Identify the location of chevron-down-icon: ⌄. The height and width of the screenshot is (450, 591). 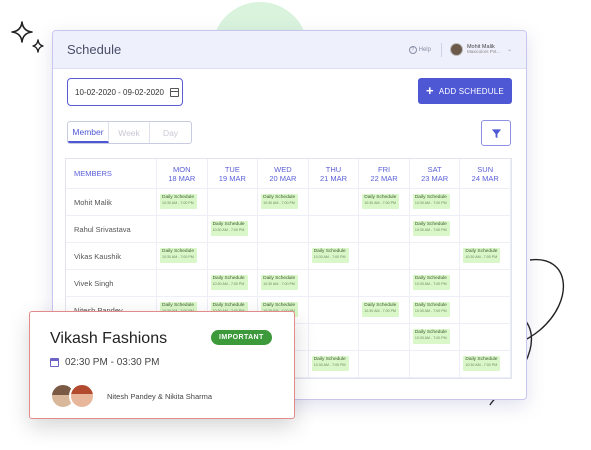
(509, 50).